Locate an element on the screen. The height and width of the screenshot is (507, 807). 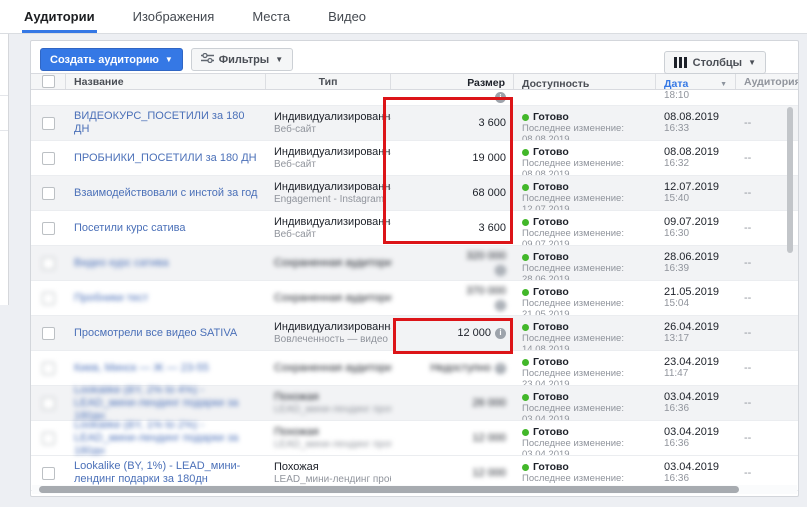
select-all-checkbox is located at coordinates (48, 81).